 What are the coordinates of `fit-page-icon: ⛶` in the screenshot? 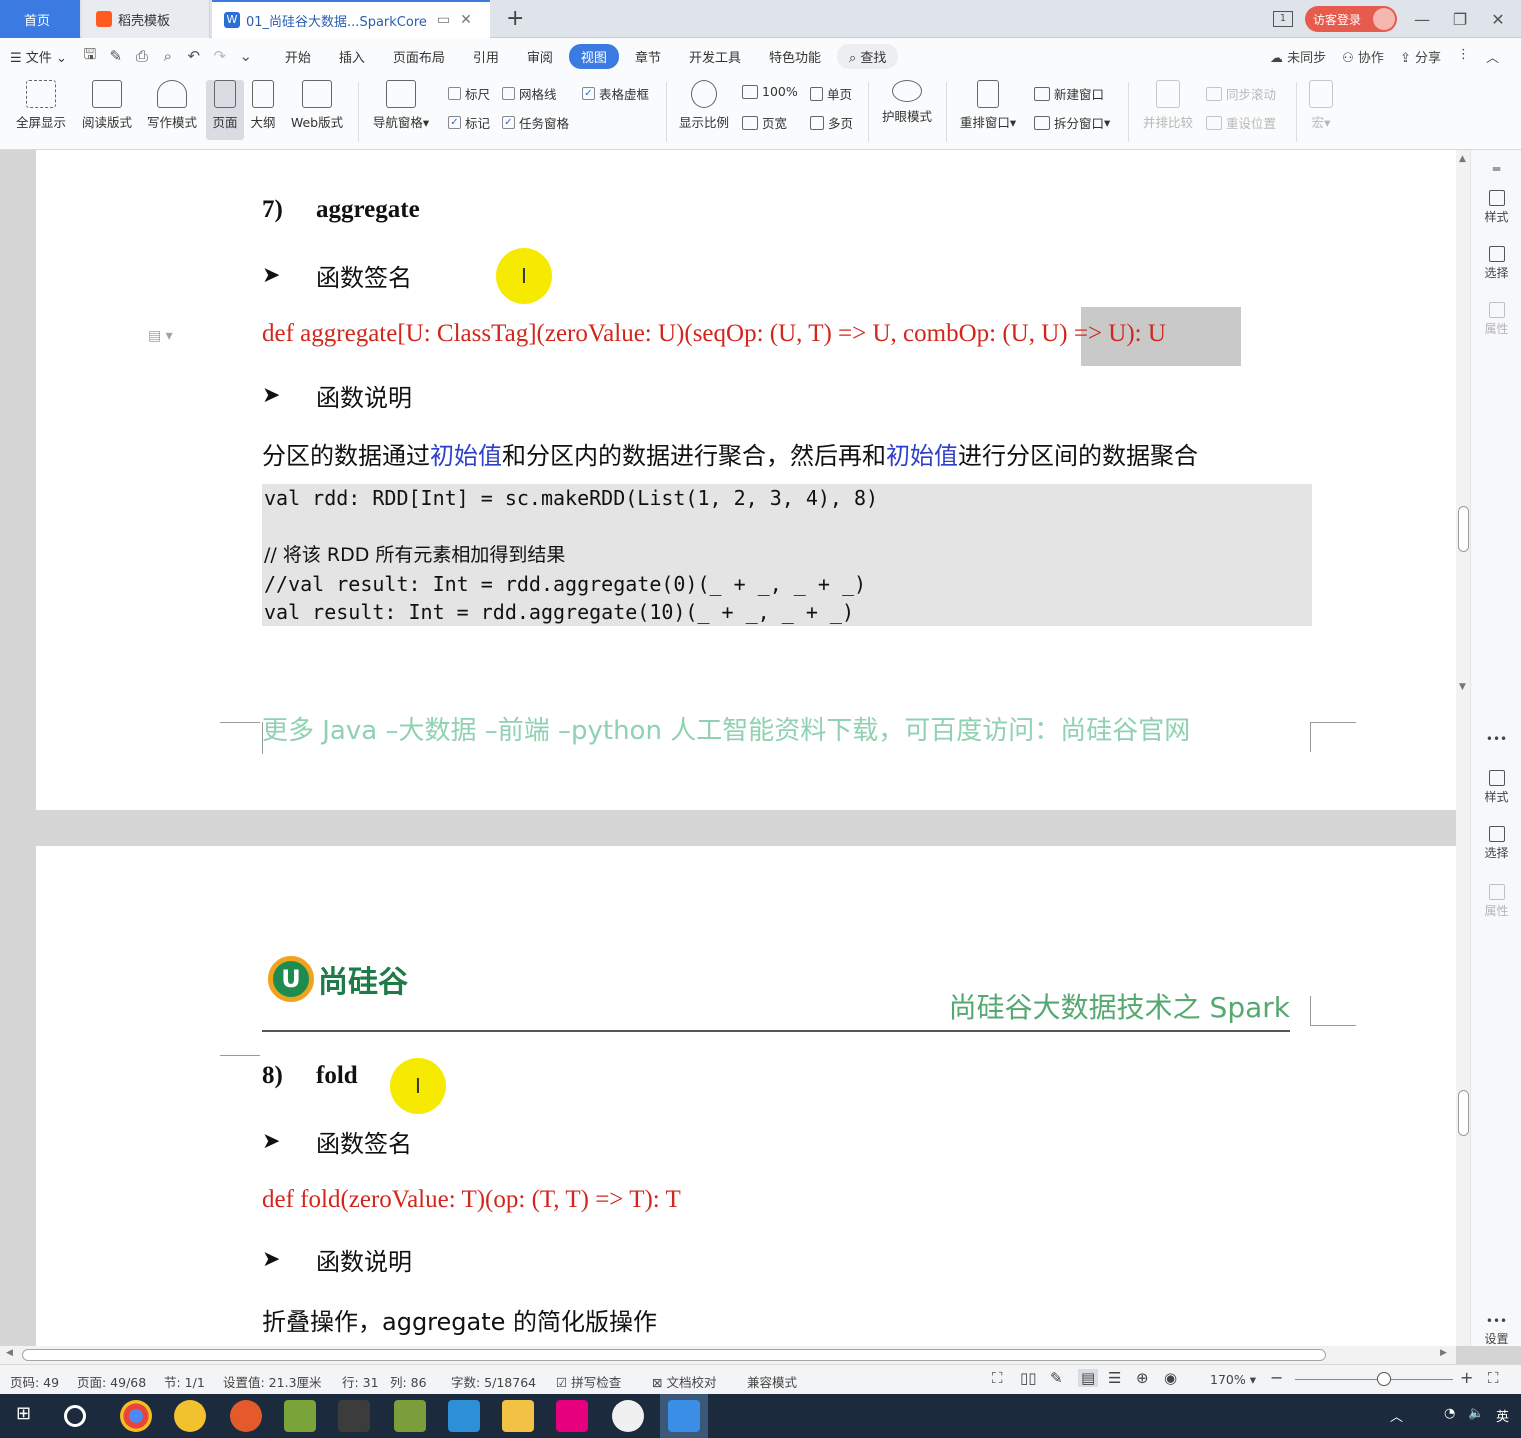 It's located at (1493, 1378).